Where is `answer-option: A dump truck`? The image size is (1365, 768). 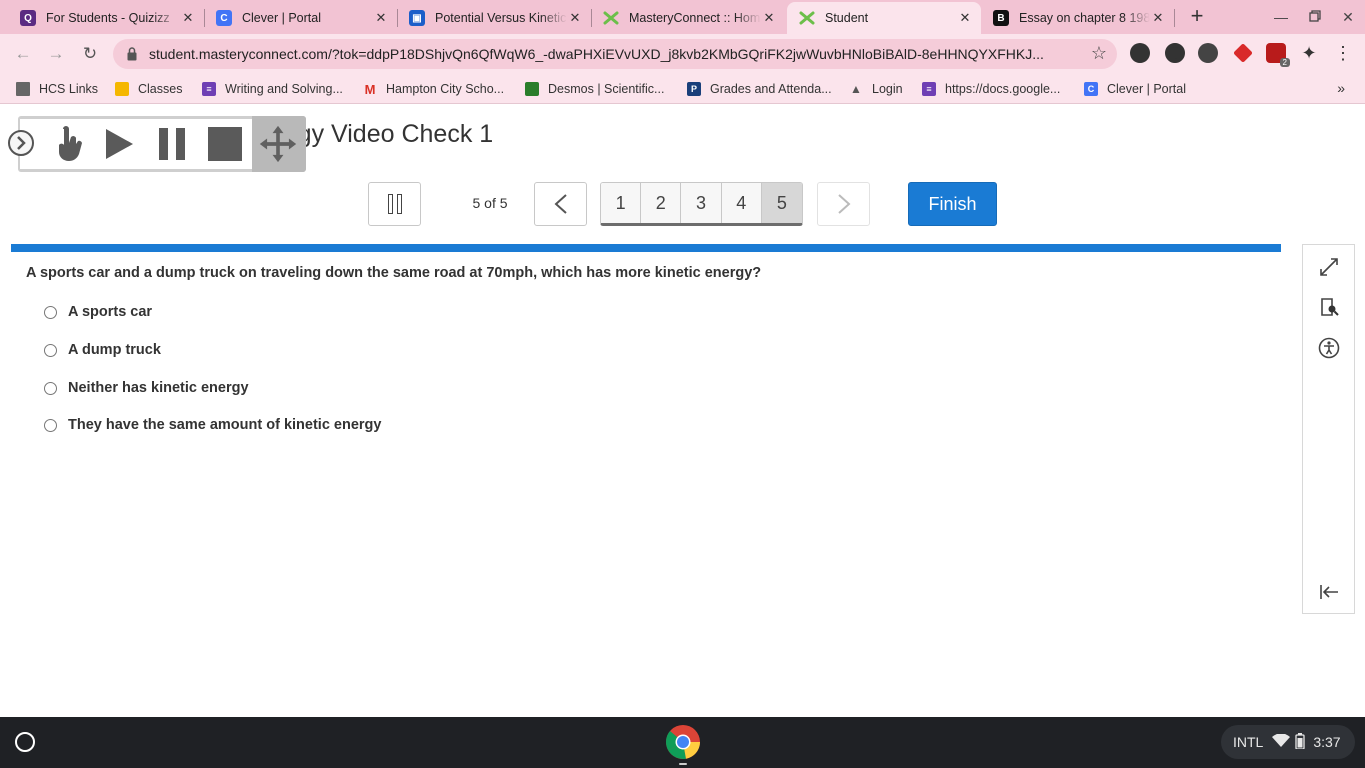 answer-option: A dump truck is located at coordinates (102, 350).